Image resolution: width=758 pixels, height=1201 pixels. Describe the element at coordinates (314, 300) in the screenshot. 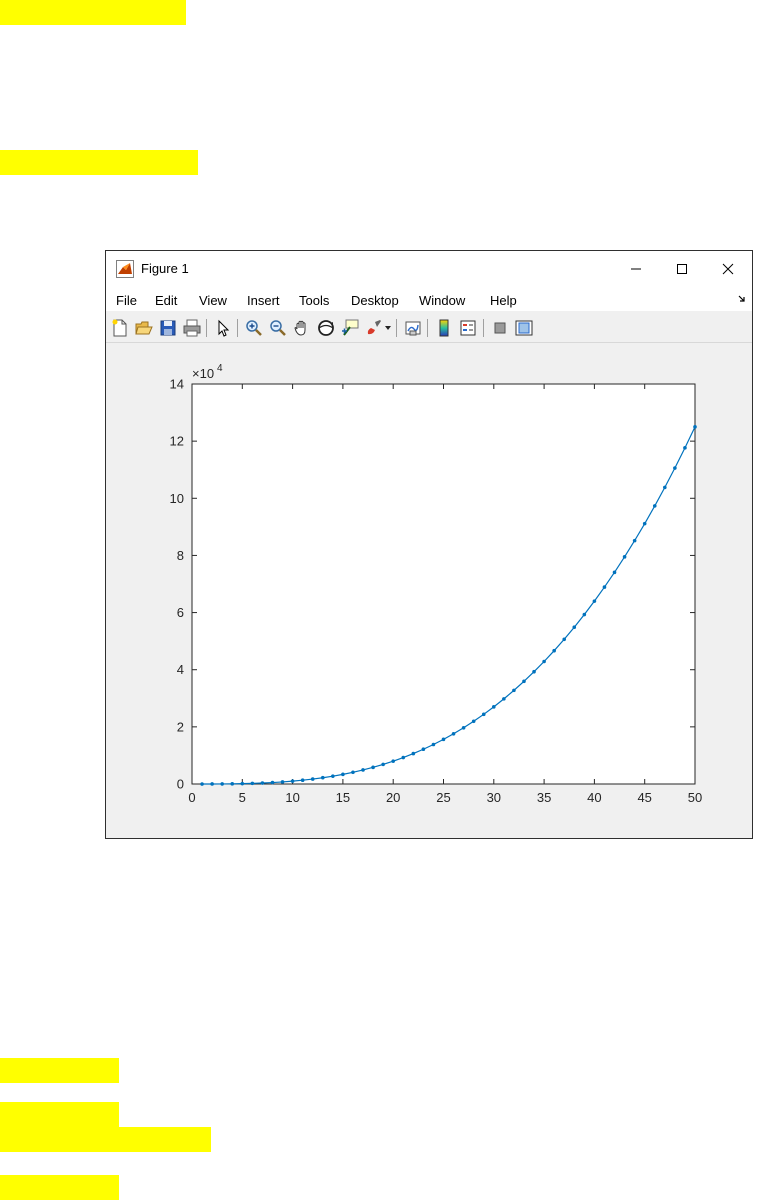

I see `menu-tools: Tools` at that location.